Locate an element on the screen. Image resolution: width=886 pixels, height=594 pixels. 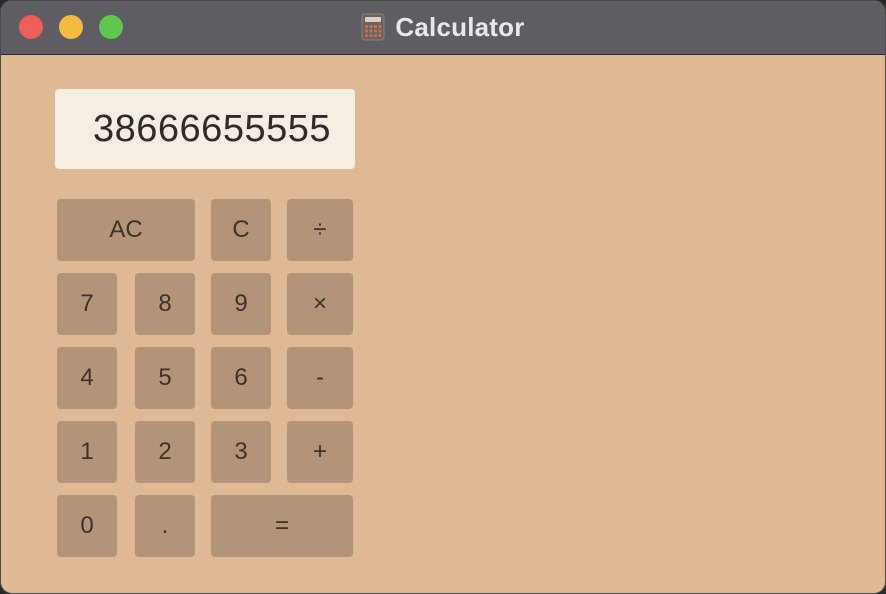
decimal-button: . is located at coordinates (165, 526).